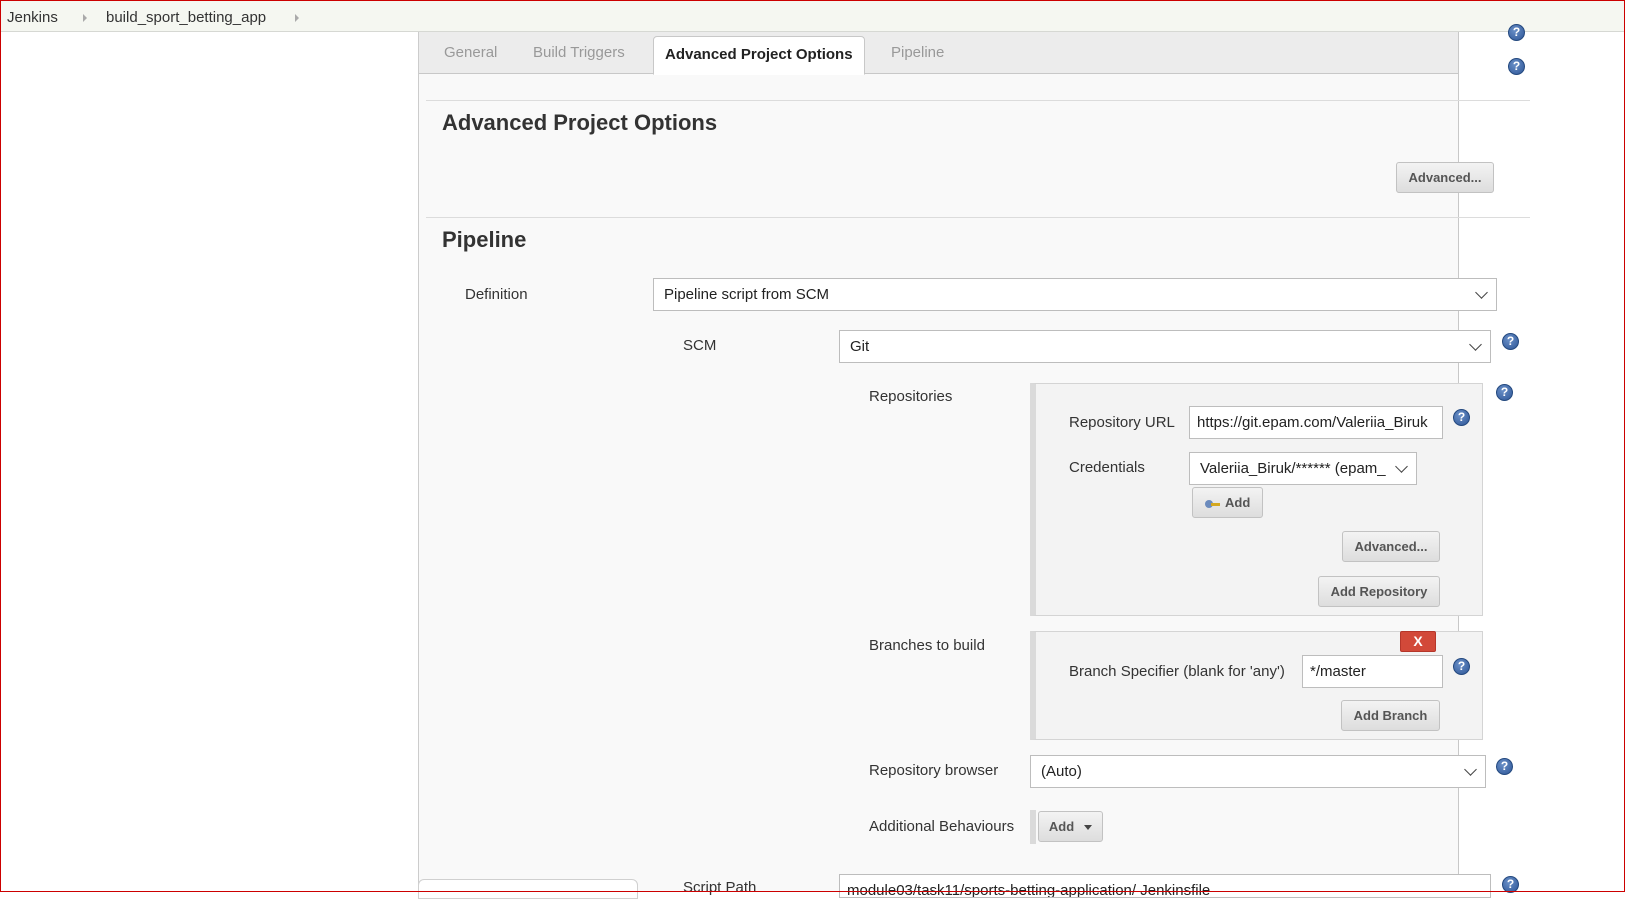  What do you see at coordinates (927, 645) in the screenshot?
I see `branches-to-build-label: Branches to build` at bounding box center [927, 645].